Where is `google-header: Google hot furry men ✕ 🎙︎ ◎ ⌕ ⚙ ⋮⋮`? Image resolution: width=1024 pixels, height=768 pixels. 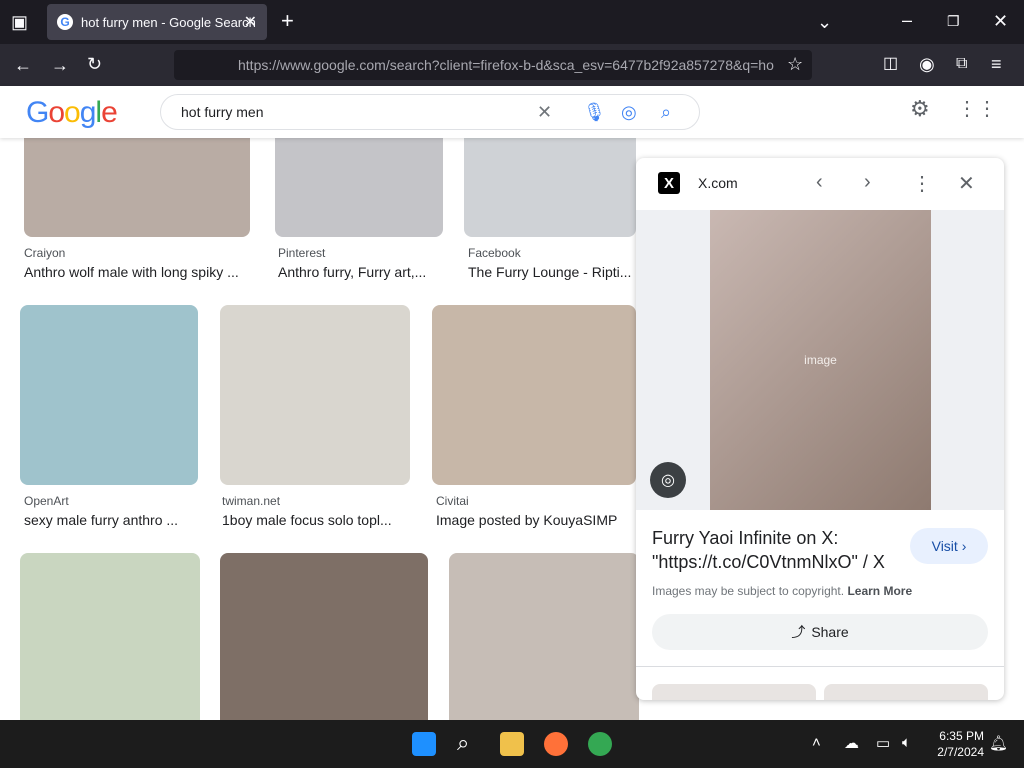 google-header: Google hot furry men ✕ 🎙︎ ◎ ⌕ ⚙ ⋮⋮ is located at coordinates (512, 112).